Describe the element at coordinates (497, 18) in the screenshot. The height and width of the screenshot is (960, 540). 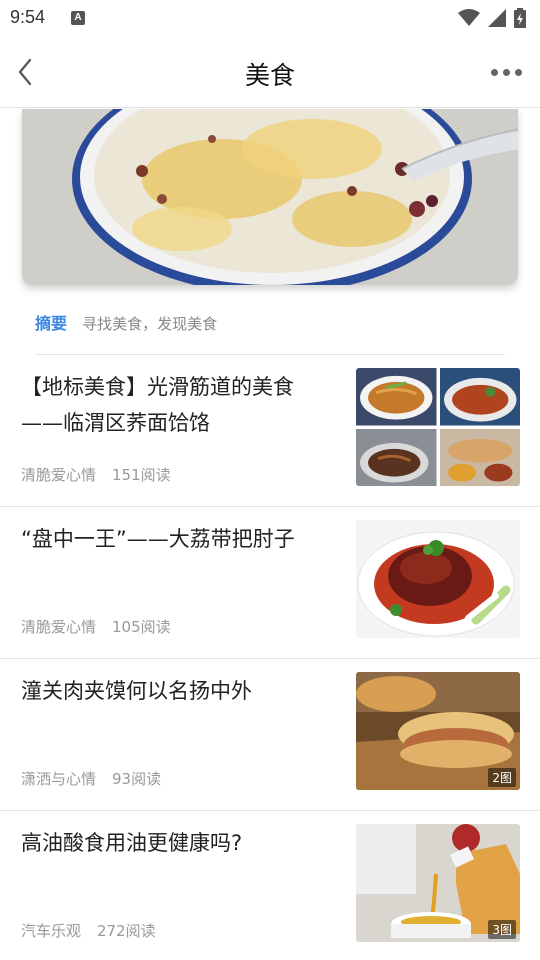
I see `signal-icon` at that location.